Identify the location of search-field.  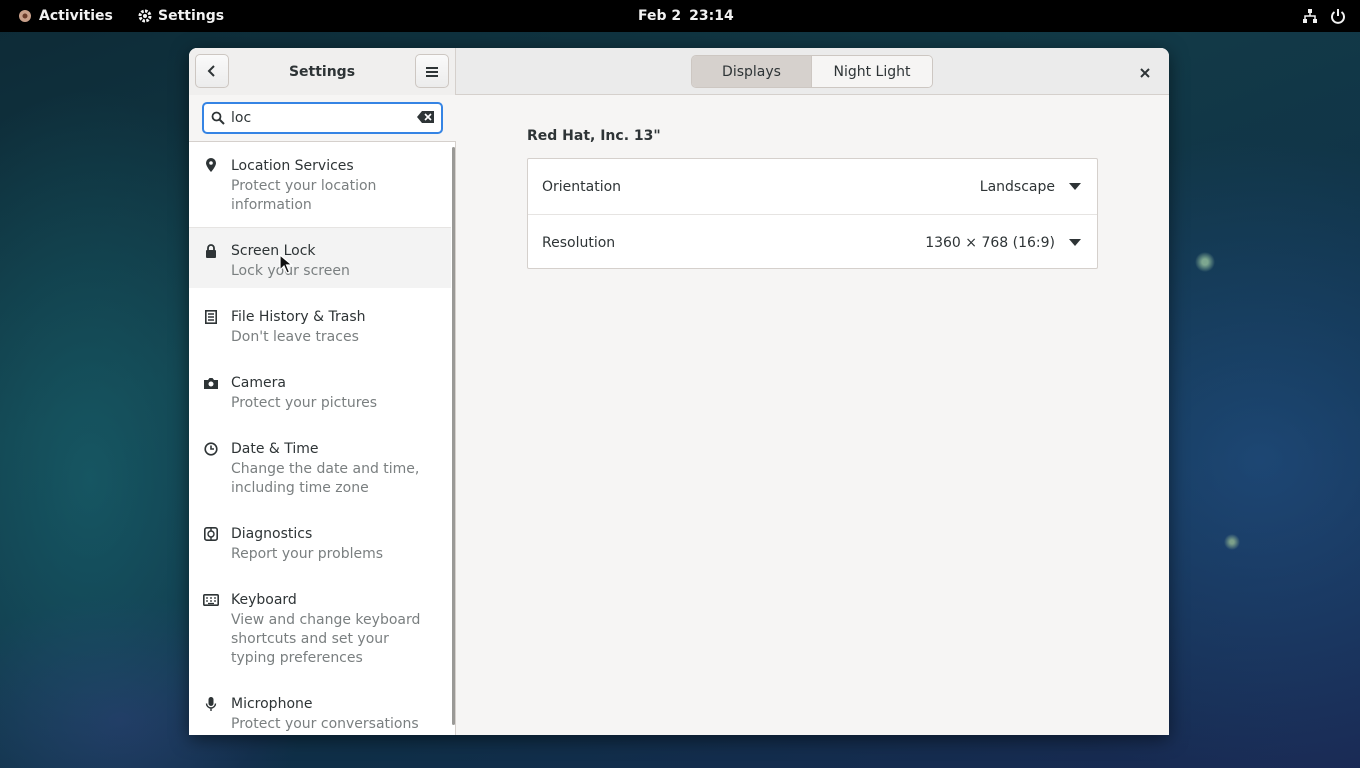
(322, 118).